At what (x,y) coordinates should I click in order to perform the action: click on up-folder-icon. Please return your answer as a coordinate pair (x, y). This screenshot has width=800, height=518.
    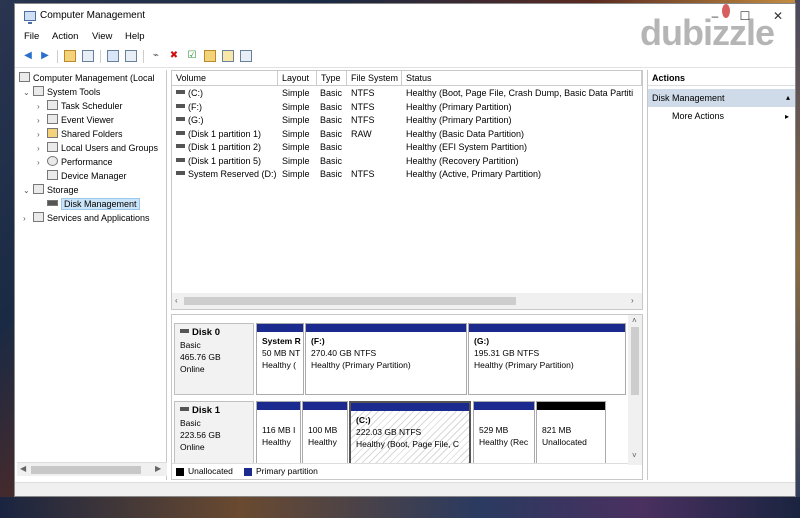
    Looking at the image, I should click on (70, 56).